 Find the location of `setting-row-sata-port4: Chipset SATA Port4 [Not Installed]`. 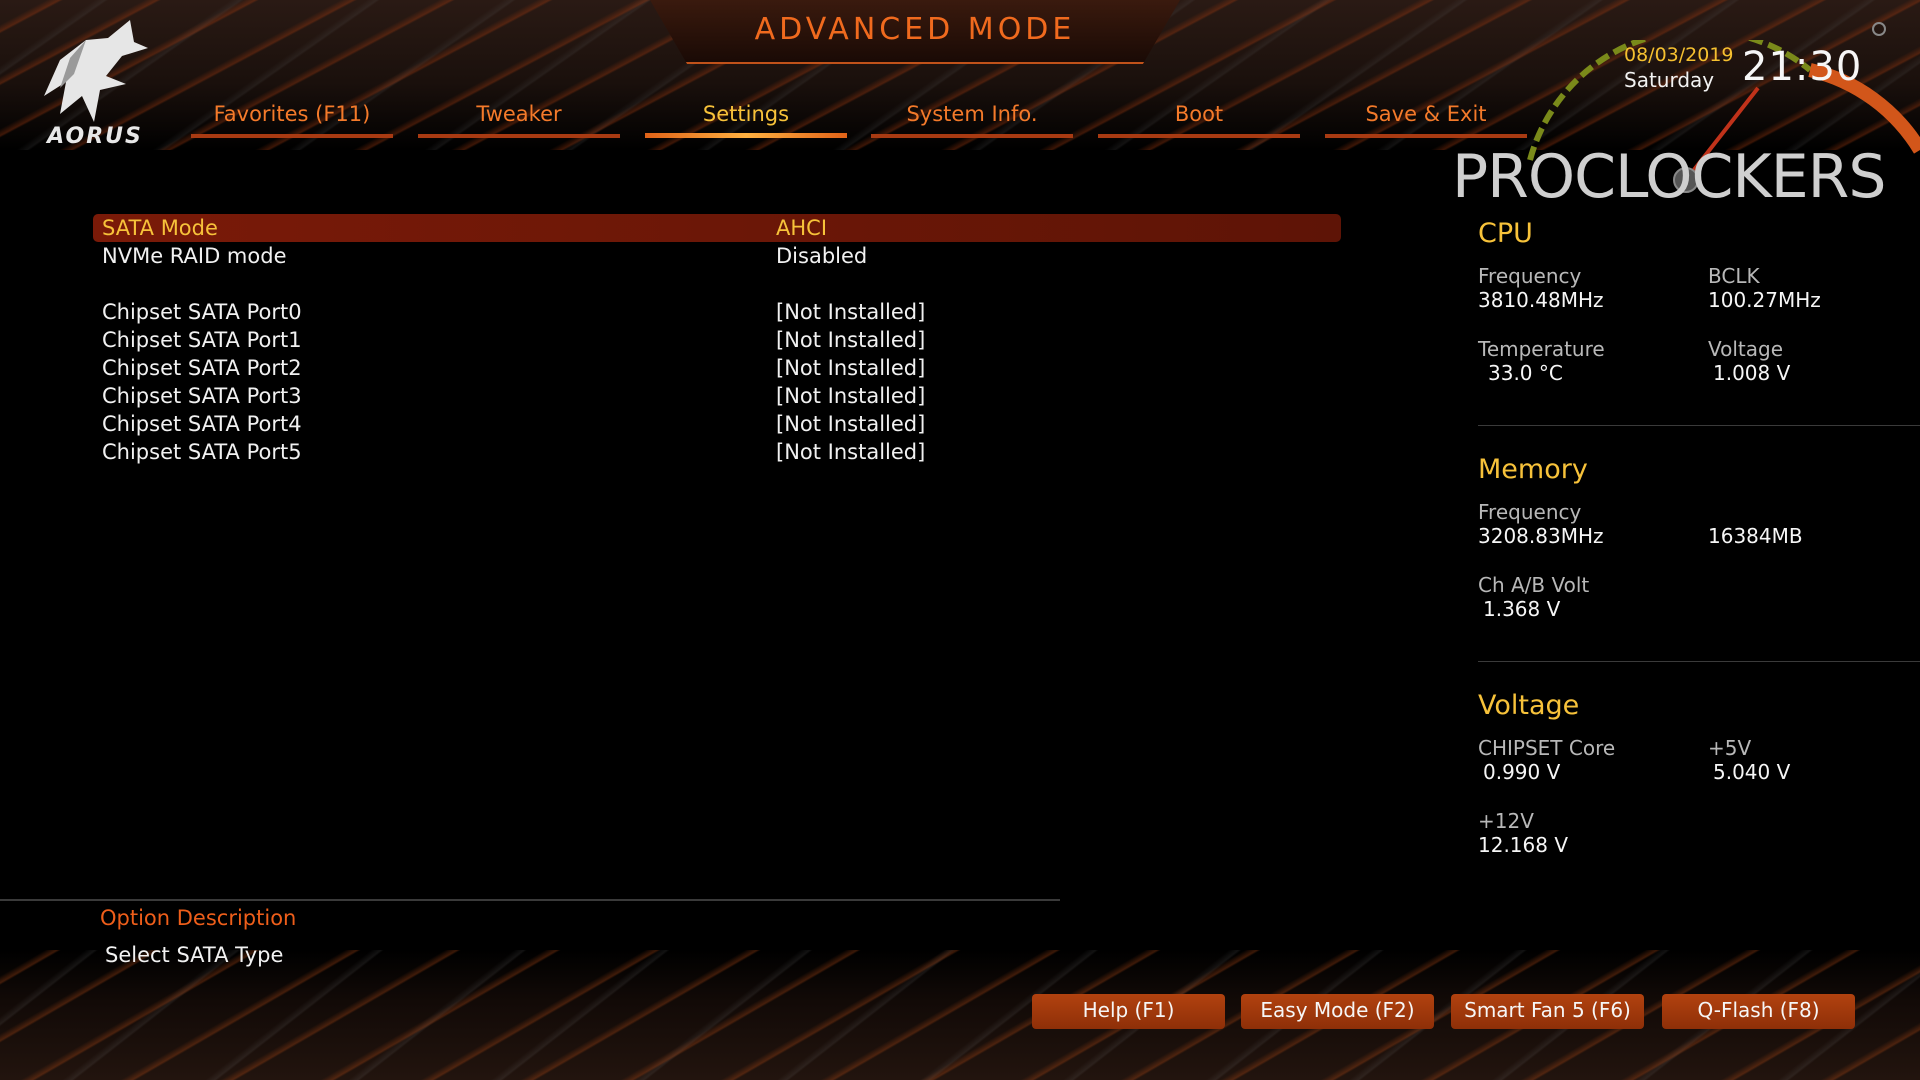

setting-row-sata-port4: Chipset SATA Port4 [Not Installed] is located at coordinates (717, 424).